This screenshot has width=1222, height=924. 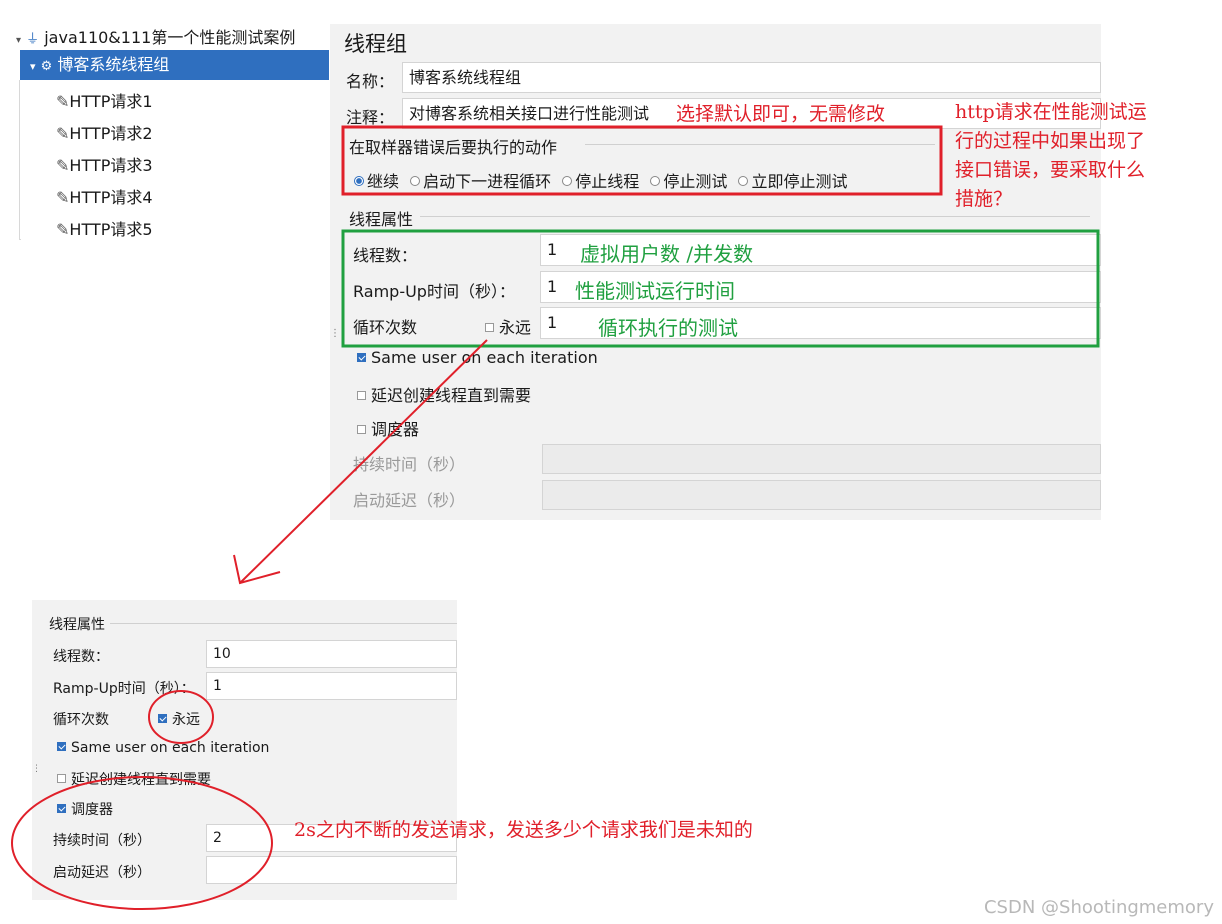 What do you see at coordinates (1050, 141) in the screenshot?
I see `note-line: 行的过程中如果出现了` at bounding box center [1050, 141].